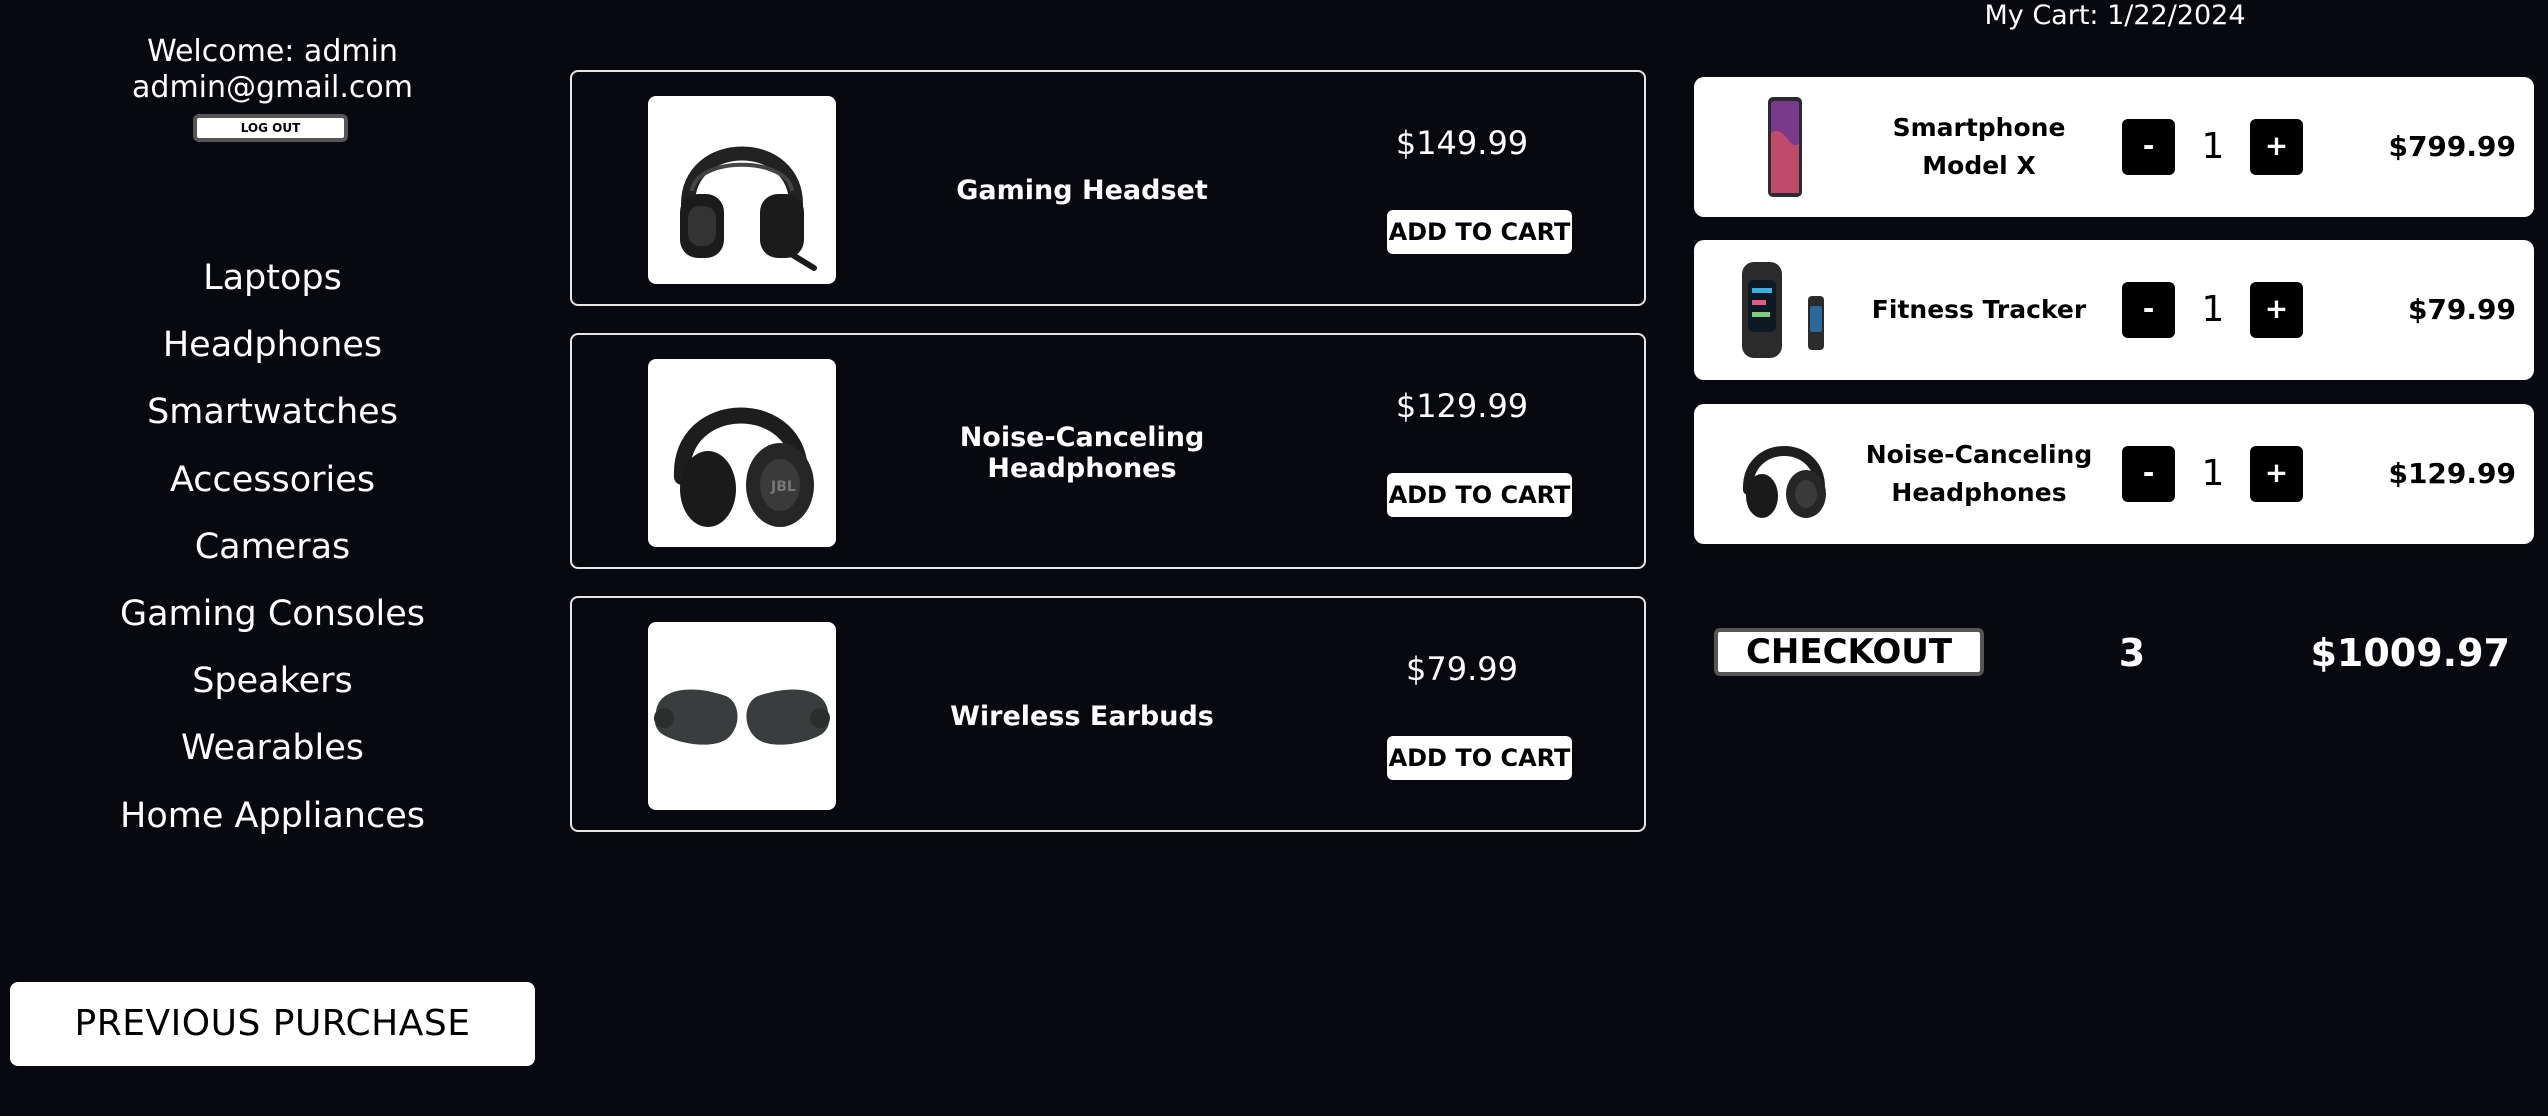 This screenshot has width=2548, height=1116. What do you see at coordinates (272, 419) in the screenshot?
I see `category-smartwatches: Smartwatches` at bounding box center [272, 419].